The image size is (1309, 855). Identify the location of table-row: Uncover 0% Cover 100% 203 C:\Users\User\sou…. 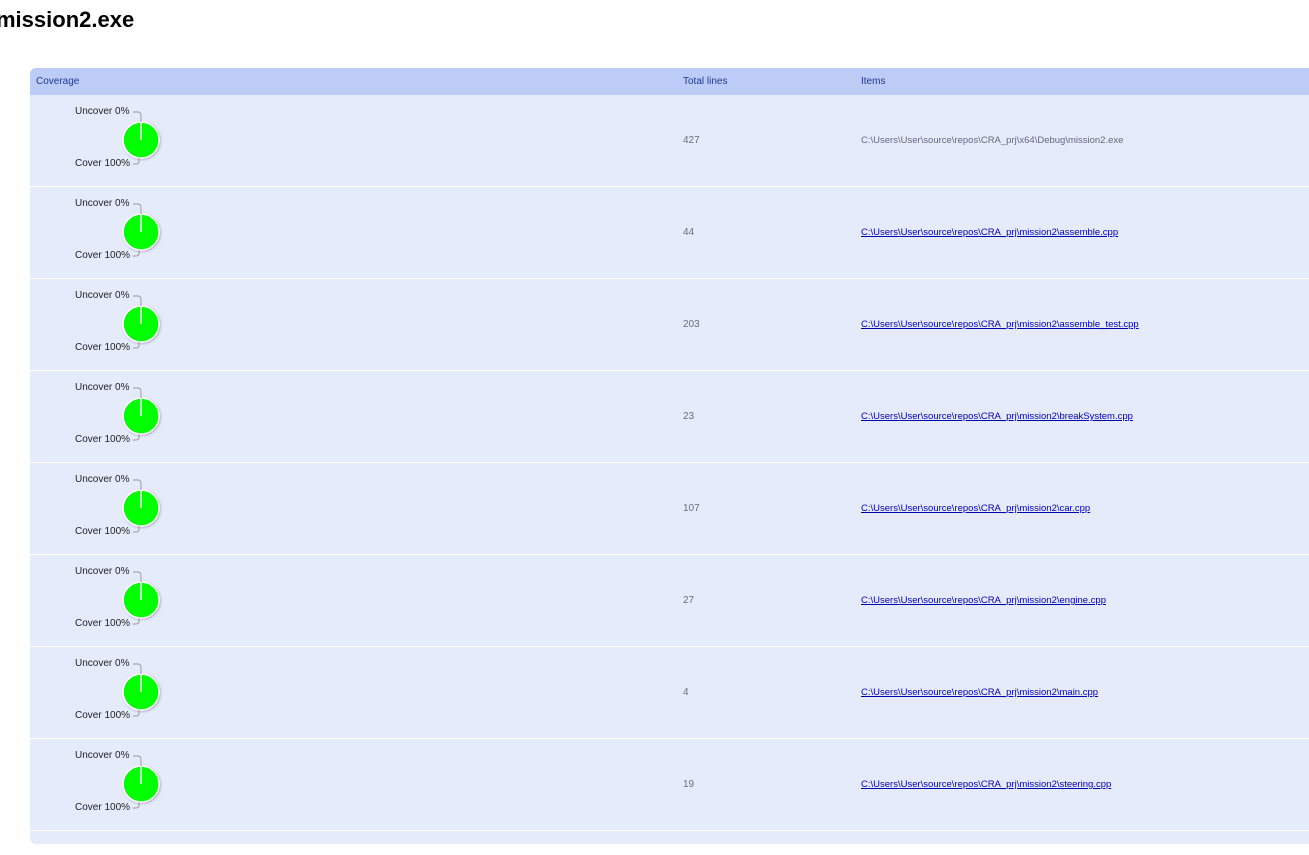
(669, 325).